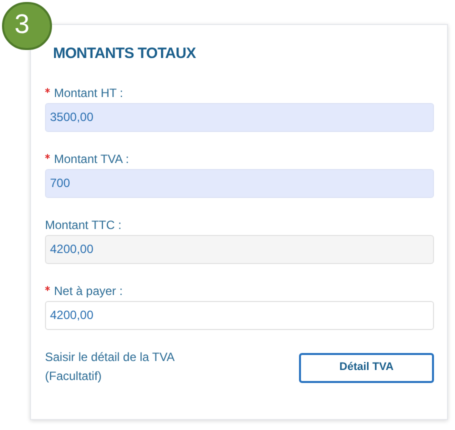 This screenshot has height=430, width=455. I want to click on vat-detail-hint: Saisir le détail de la TVA (Facultatif), so click(110, 366).